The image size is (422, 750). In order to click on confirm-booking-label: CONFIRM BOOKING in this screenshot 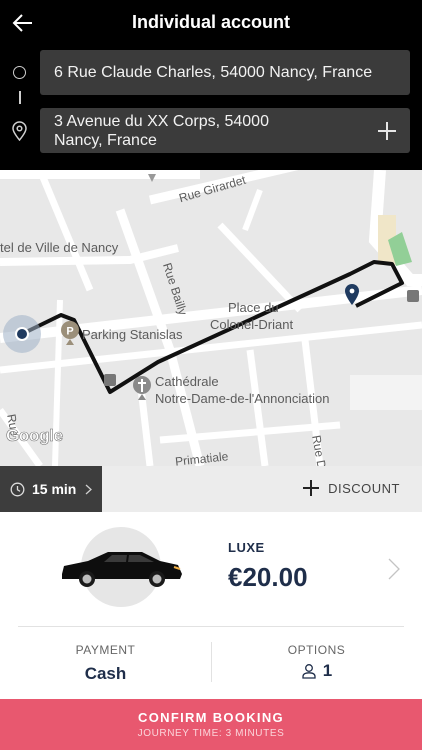, I will do `click(211, 717)`.